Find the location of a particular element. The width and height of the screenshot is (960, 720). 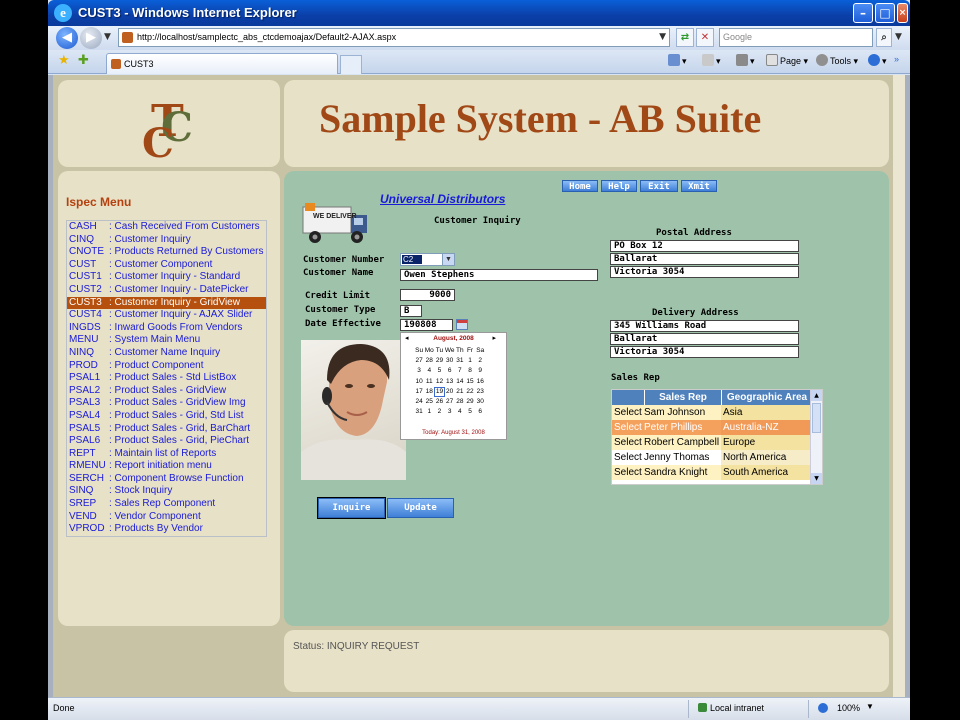

calendar-day: 18 is located at coordinates (429, 392).